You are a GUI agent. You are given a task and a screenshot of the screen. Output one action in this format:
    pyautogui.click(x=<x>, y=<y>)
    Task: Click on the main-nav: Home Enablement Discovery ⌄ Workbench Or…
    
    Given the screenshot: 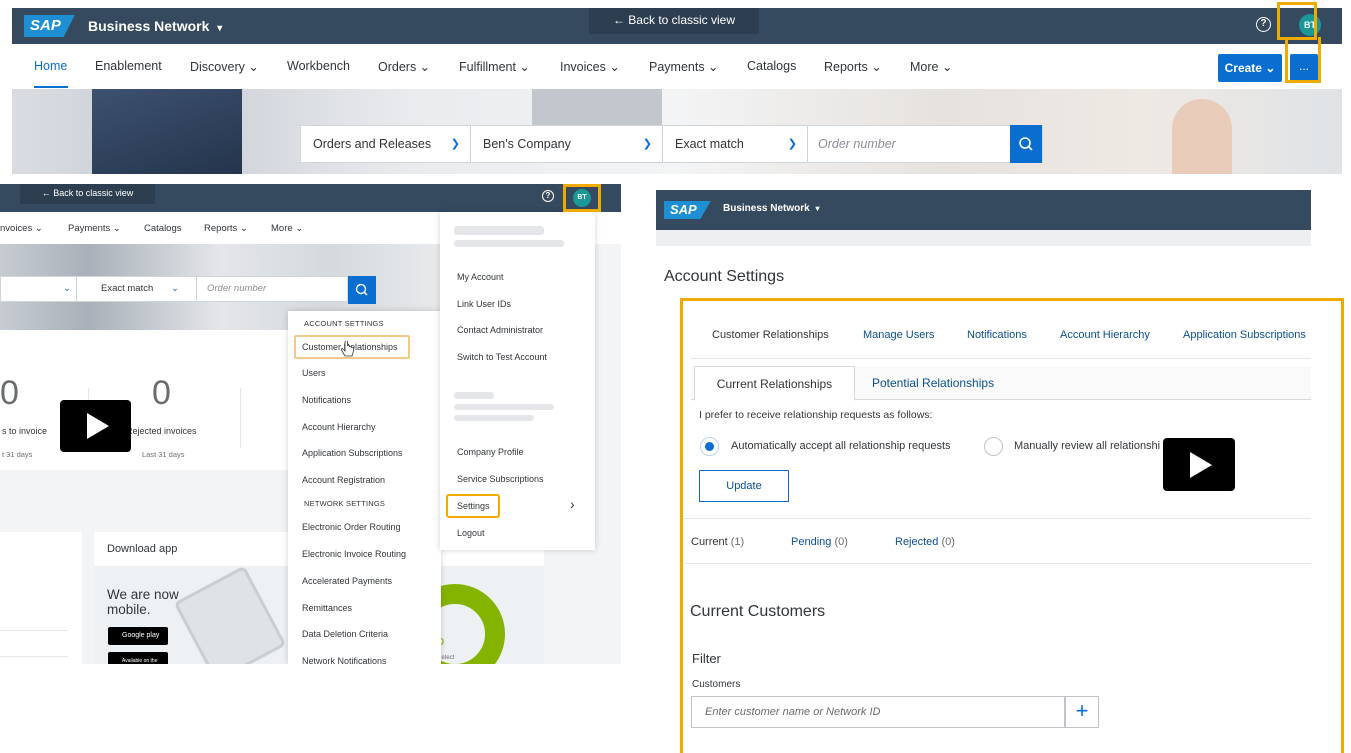 What is the action you would take?
    pyautogui.click(x=677, y=66)
    